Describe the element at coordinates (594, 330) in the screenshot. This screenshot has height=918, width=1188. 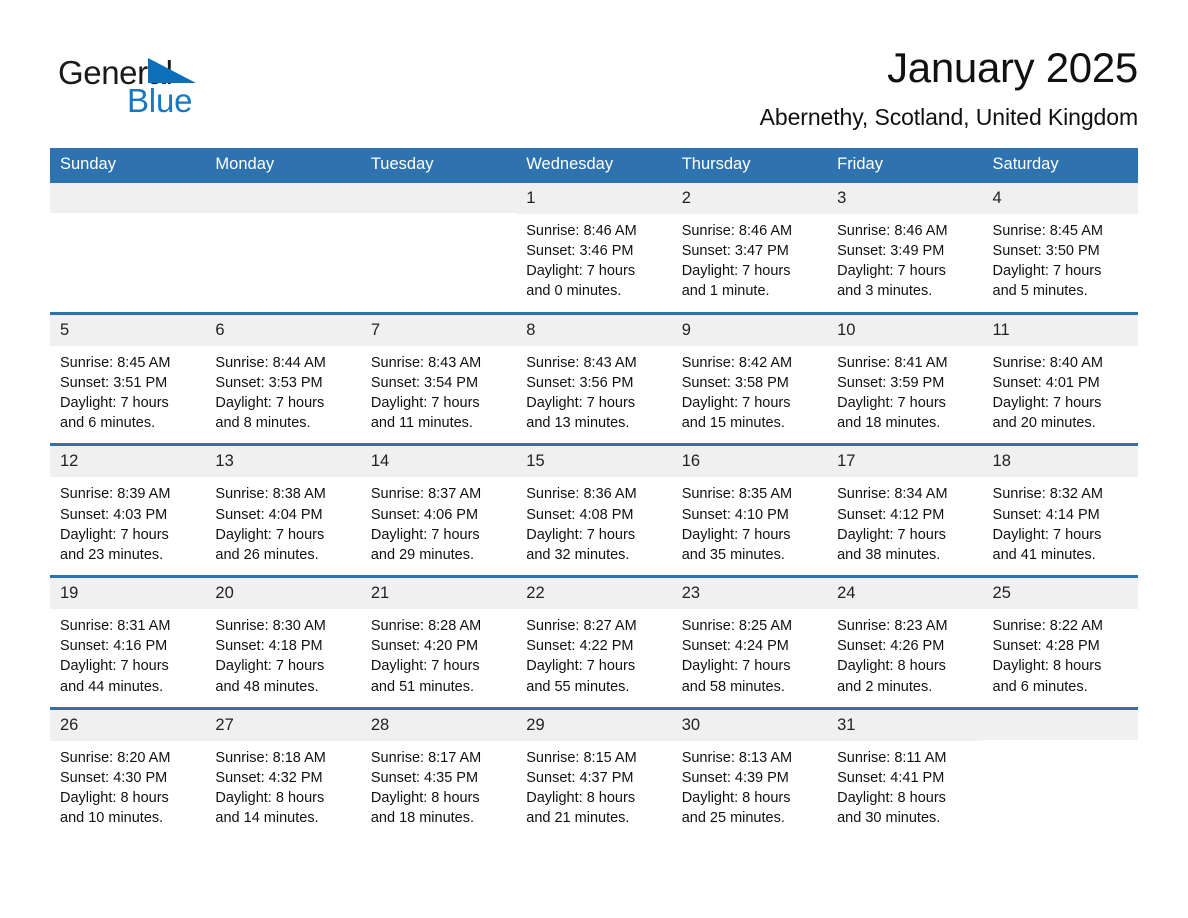
I see `day-number: 8` at that location.